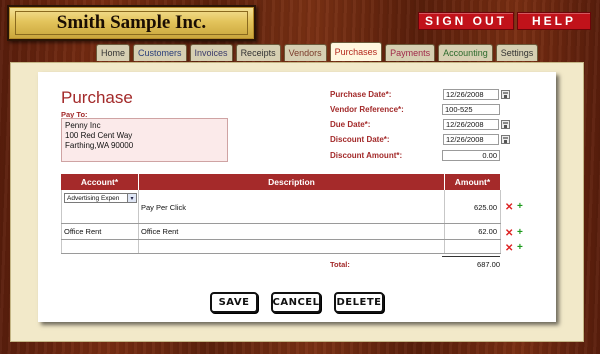 The image size is (600, 354). What do you see at coordinates (517, 52) in the screenshot?
I see `tab-settings: Settings` at bounding box center [517, 52].